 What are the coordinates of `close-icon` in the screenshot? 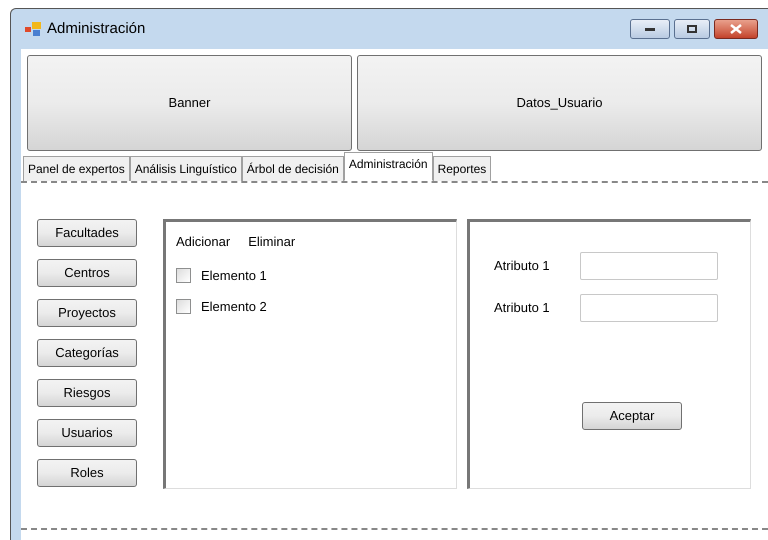 It's located at (736, 29).